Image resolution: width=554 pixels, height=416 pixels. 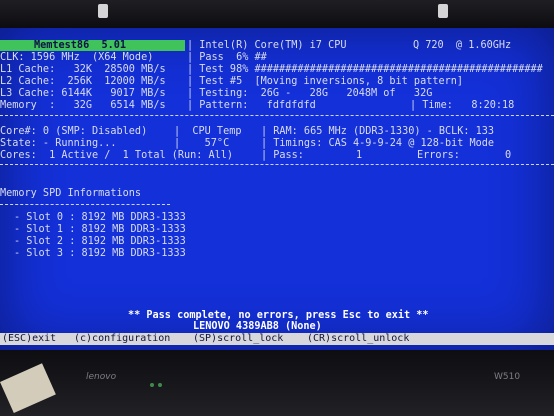 What do you see at coordinates (310, 93) in the screenshot?
I see `testing-range: | Testing: 26G - 28G 2048M of 32G` at bounding box center [310, 93].